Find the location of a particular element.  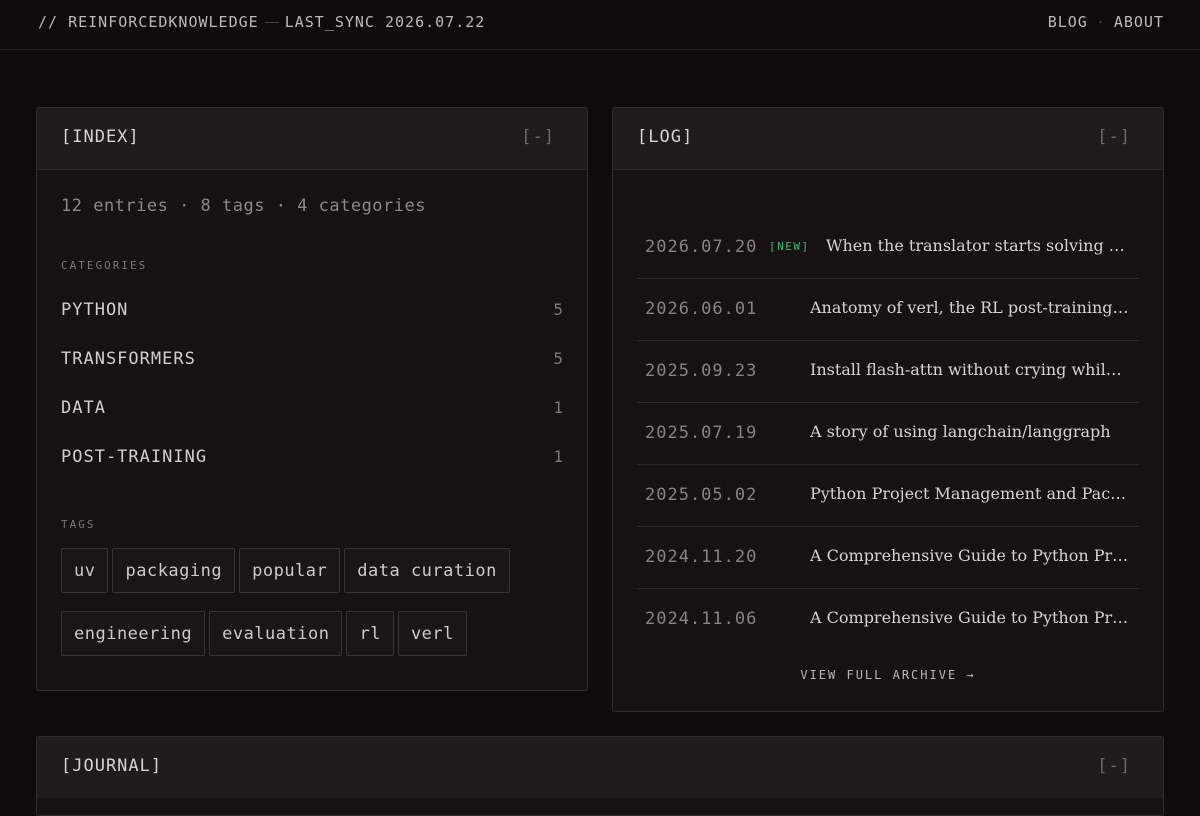

category-name: DATA is located at coordinates (83, 408).